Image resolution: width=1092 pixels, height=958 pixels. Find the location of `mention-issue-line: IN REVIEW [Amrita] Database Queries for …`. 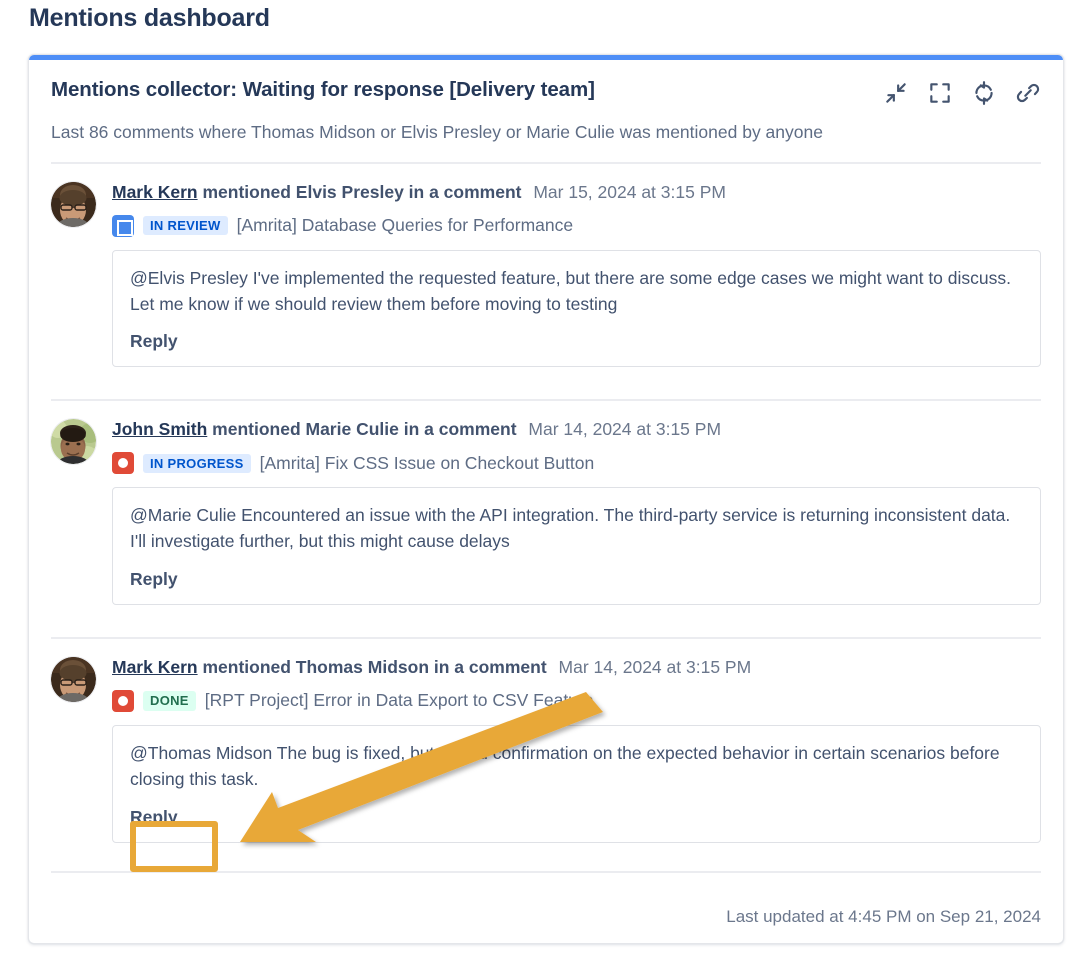

mention-issue-line: IN REVIEW [Amrita] Database Queries for … is located at coordinates (576, 225).